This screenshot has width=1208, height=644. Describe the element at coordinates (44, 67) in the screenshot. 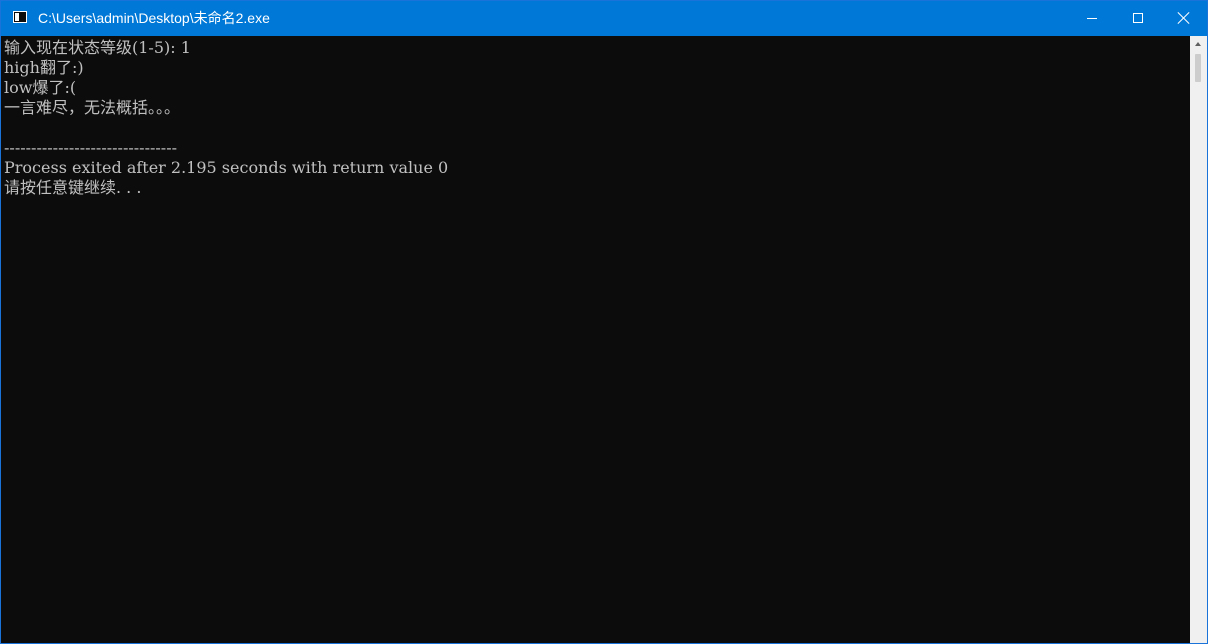

I see `console-line: high翻了:)` at that location.